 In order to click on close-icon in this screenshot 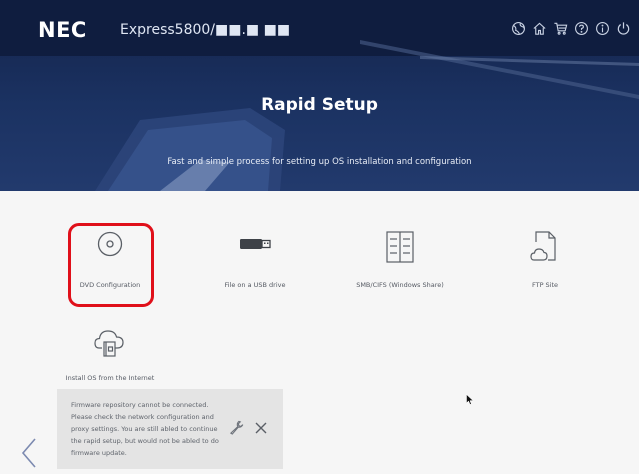, I will do `click(261, 428)`.